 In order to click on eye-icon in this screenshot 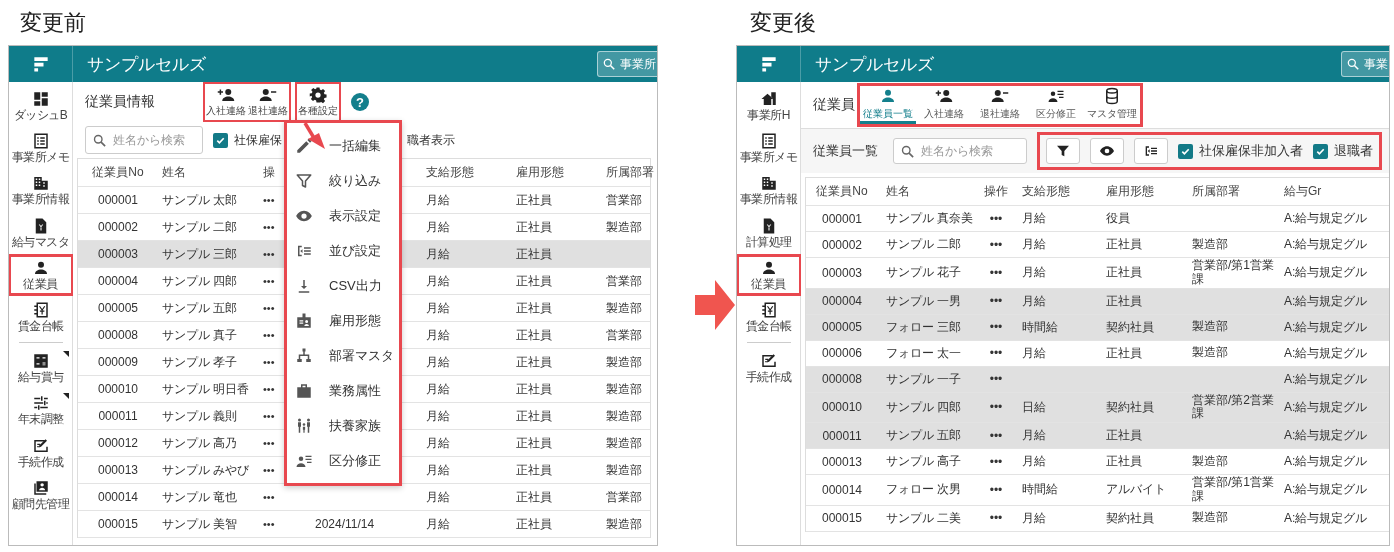, I will do `click(1107, 151)`.